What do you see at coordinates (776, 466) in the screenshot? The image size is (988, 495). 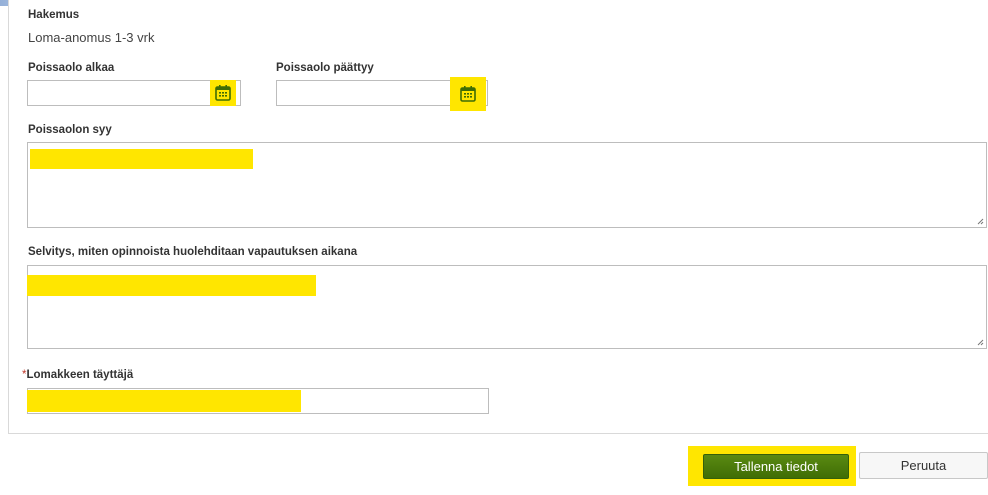 I see `save-button: Tallenna tiedot` at bounding box center [776, 466].